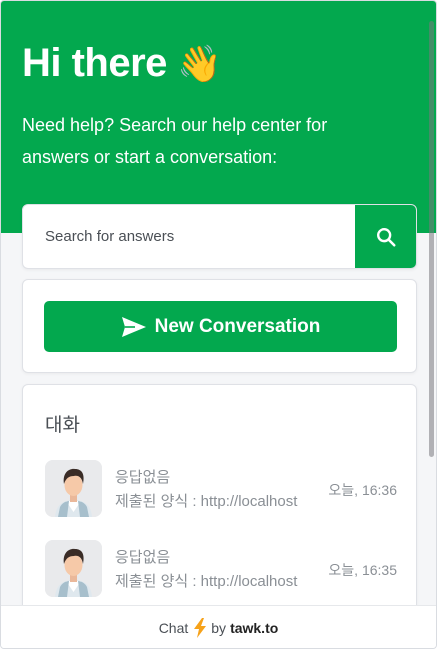  What do you see at coordinates (222, 489) in the screenshot?
I see `conversation-item: 응답없음 제출된 양식 : http://localhost 오늘, 16:36` at bounding box center [222, 489].